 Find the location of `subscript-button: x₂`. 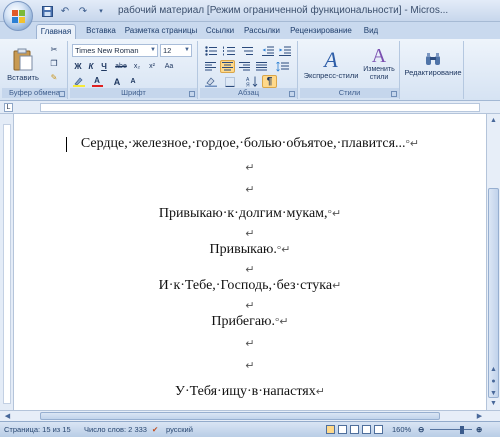

subscript-button: x₂ is located at coordinates (137, 66).